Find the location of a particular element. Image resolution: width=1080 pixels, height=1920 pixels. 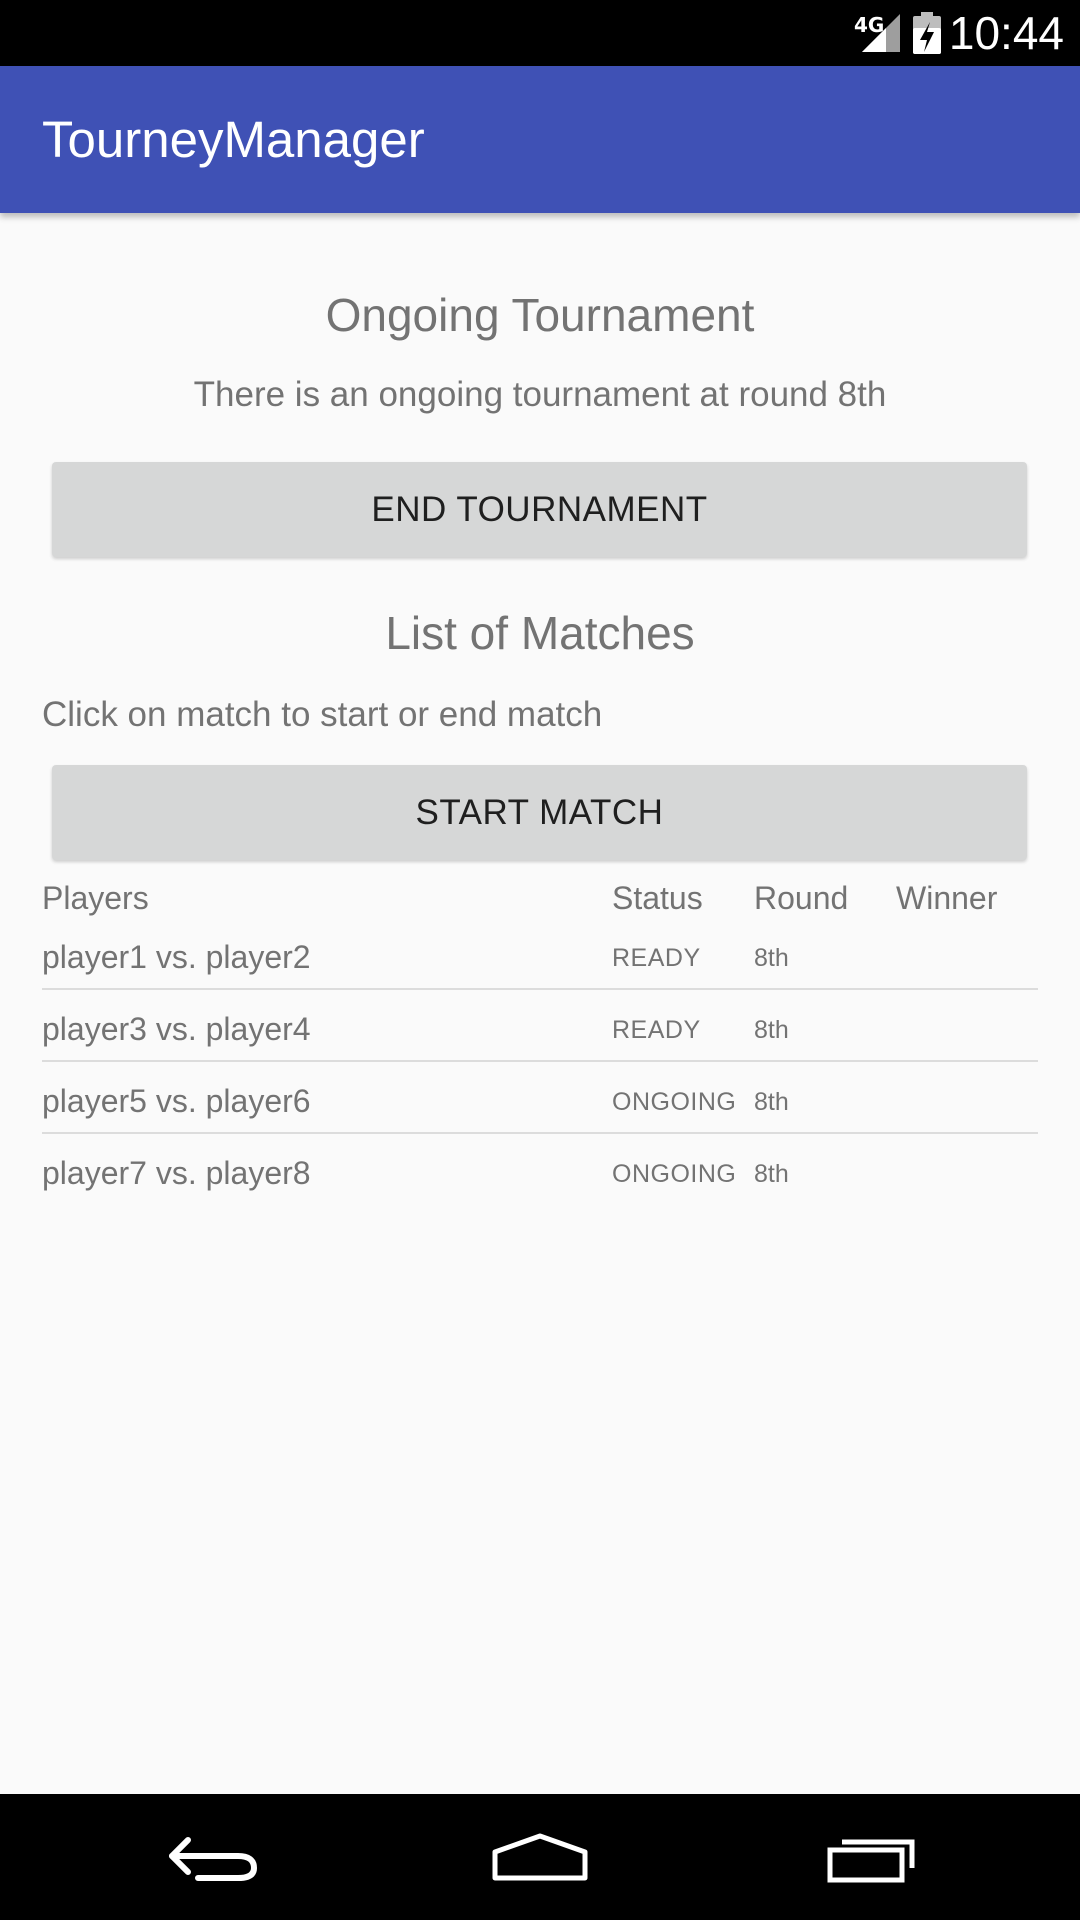

match-row: player1 vs. player2 READY 8th is located at coordinates (540, 964).